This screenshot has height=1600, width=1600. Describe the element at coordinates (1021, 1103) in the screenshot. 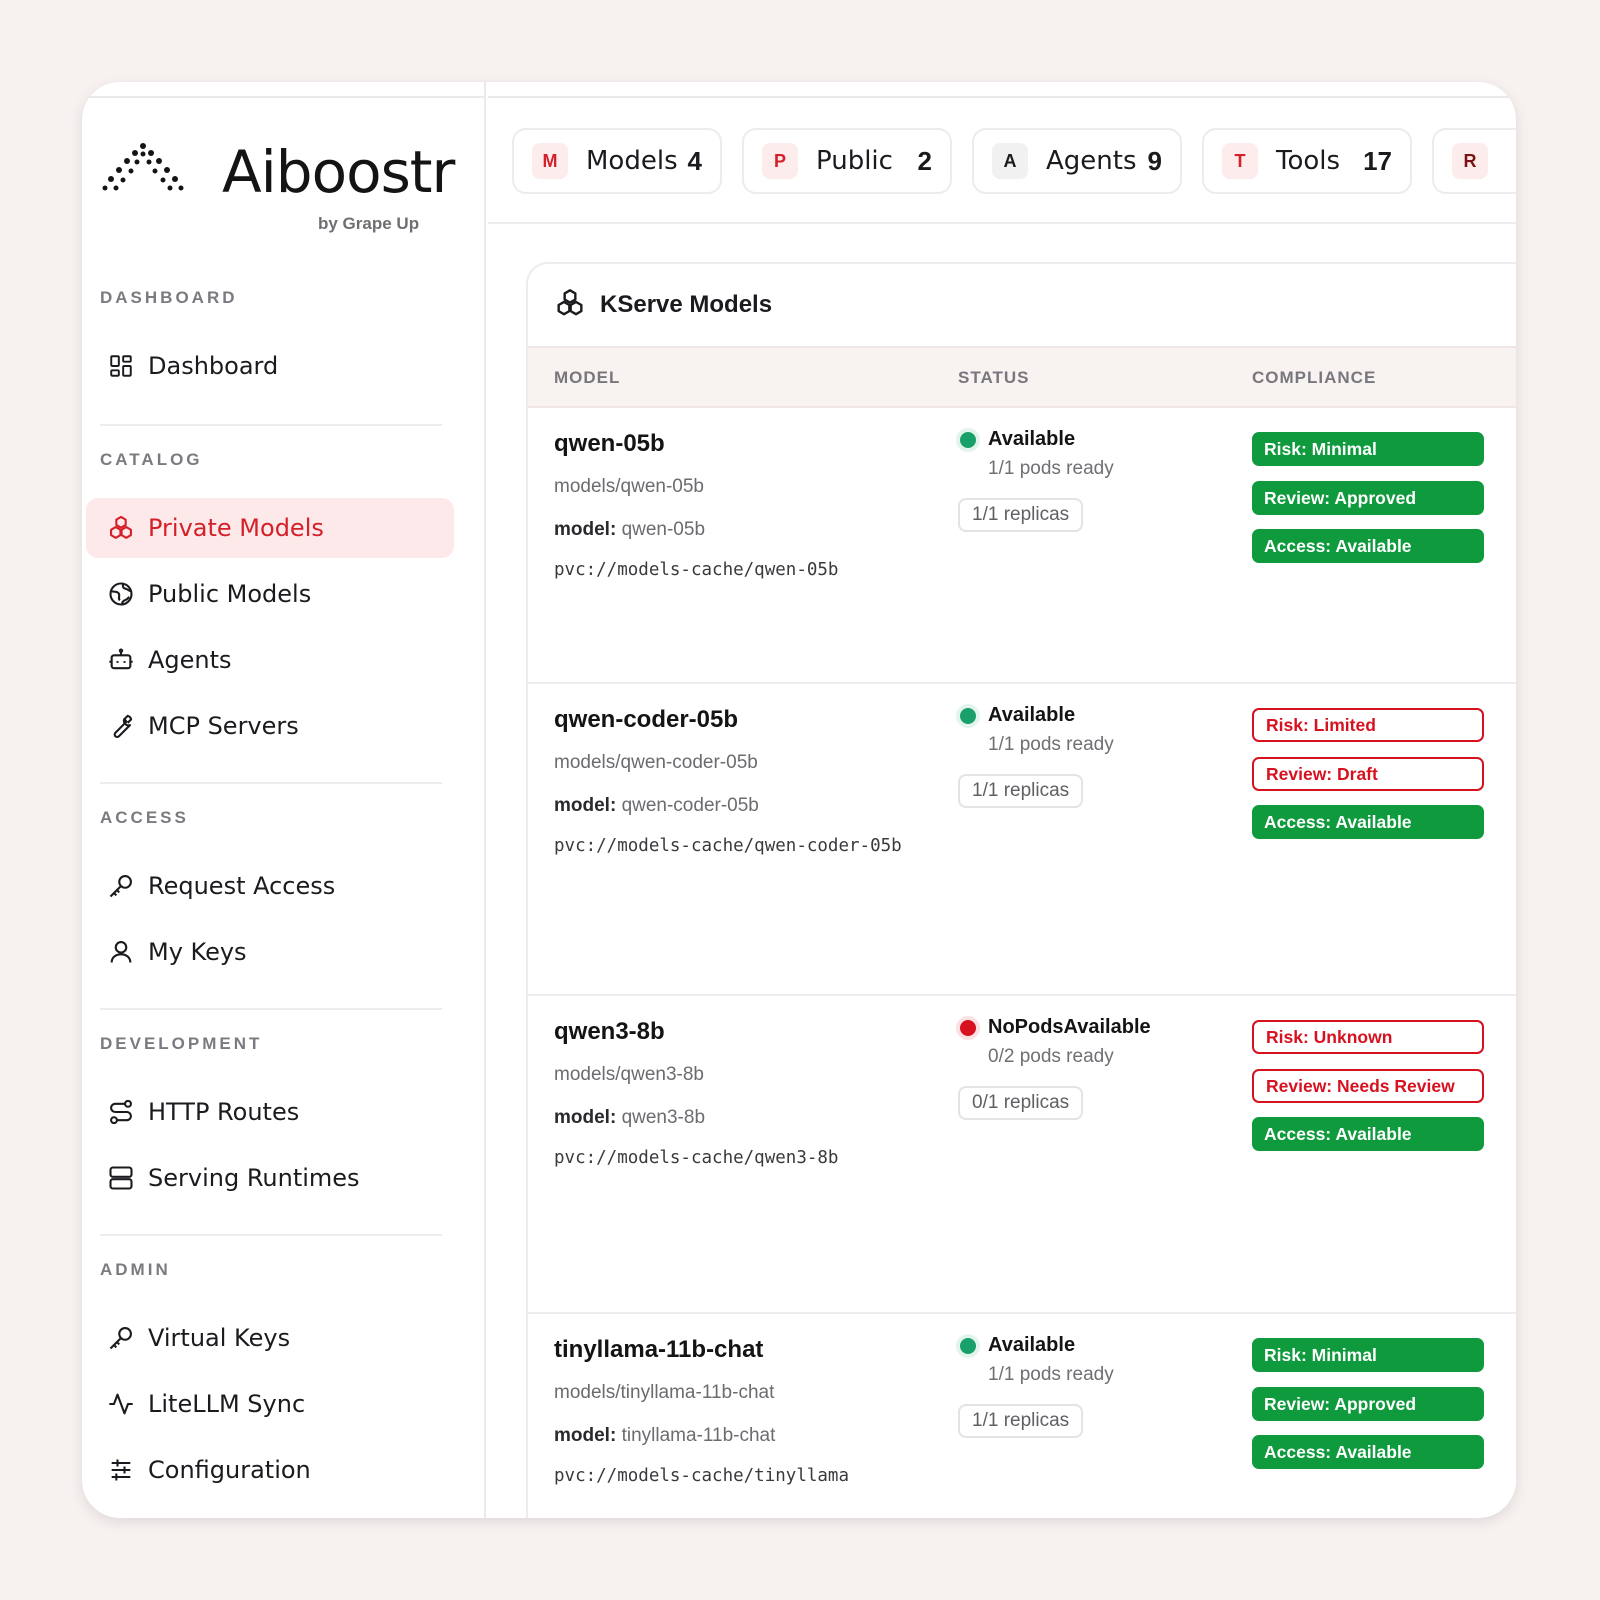

I see `replicas-badge: 0/1 replicas` at that location.